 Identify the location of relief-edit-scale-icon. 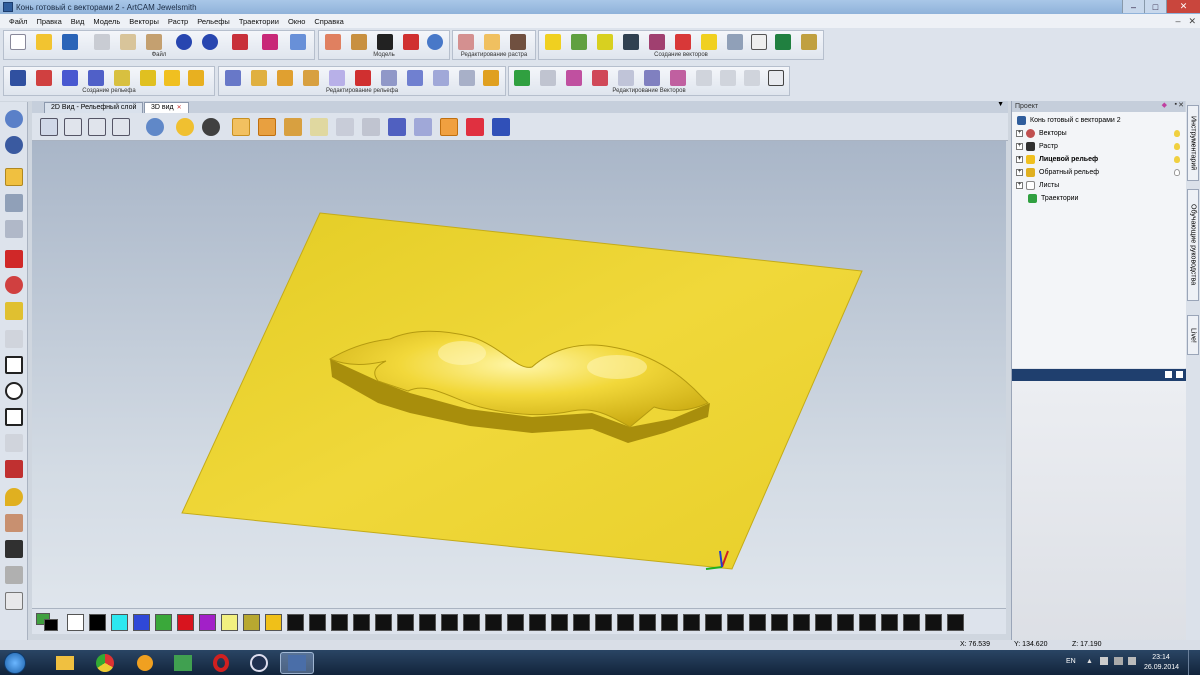
(285, 78).